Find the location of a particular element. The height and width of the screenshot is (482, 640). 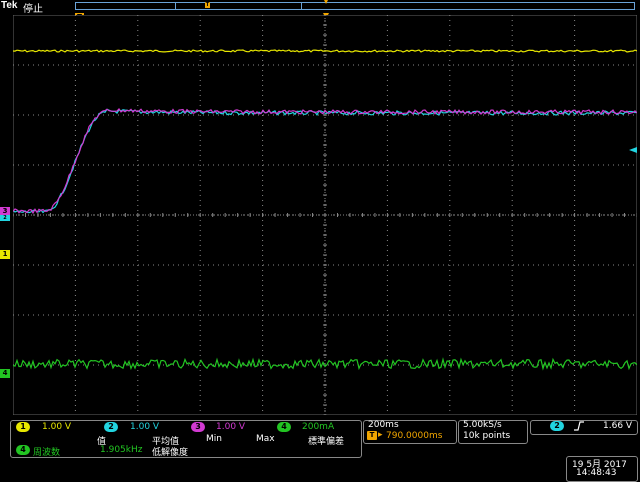

measure-value: 1.905kHz is located at coordinates (121, 450).